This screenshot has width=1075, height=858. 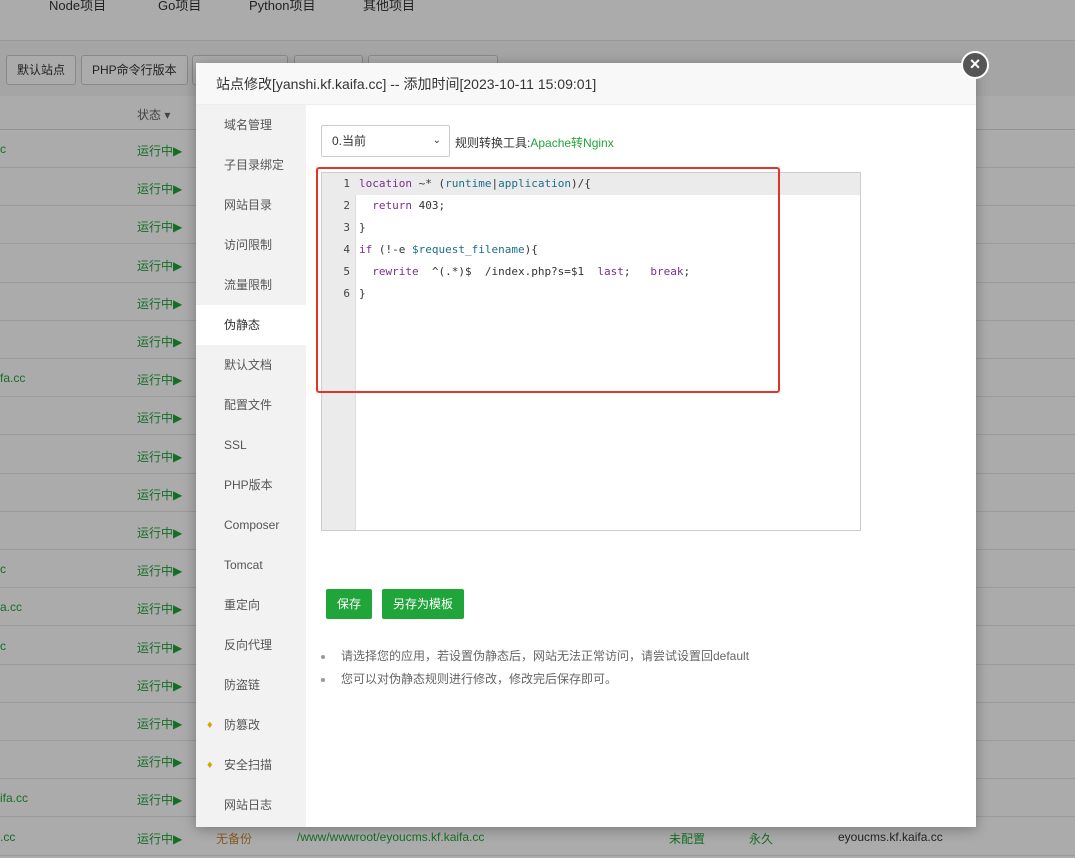 I want to click on sidebar-item: 访问限制, so click(x=251, y=245).